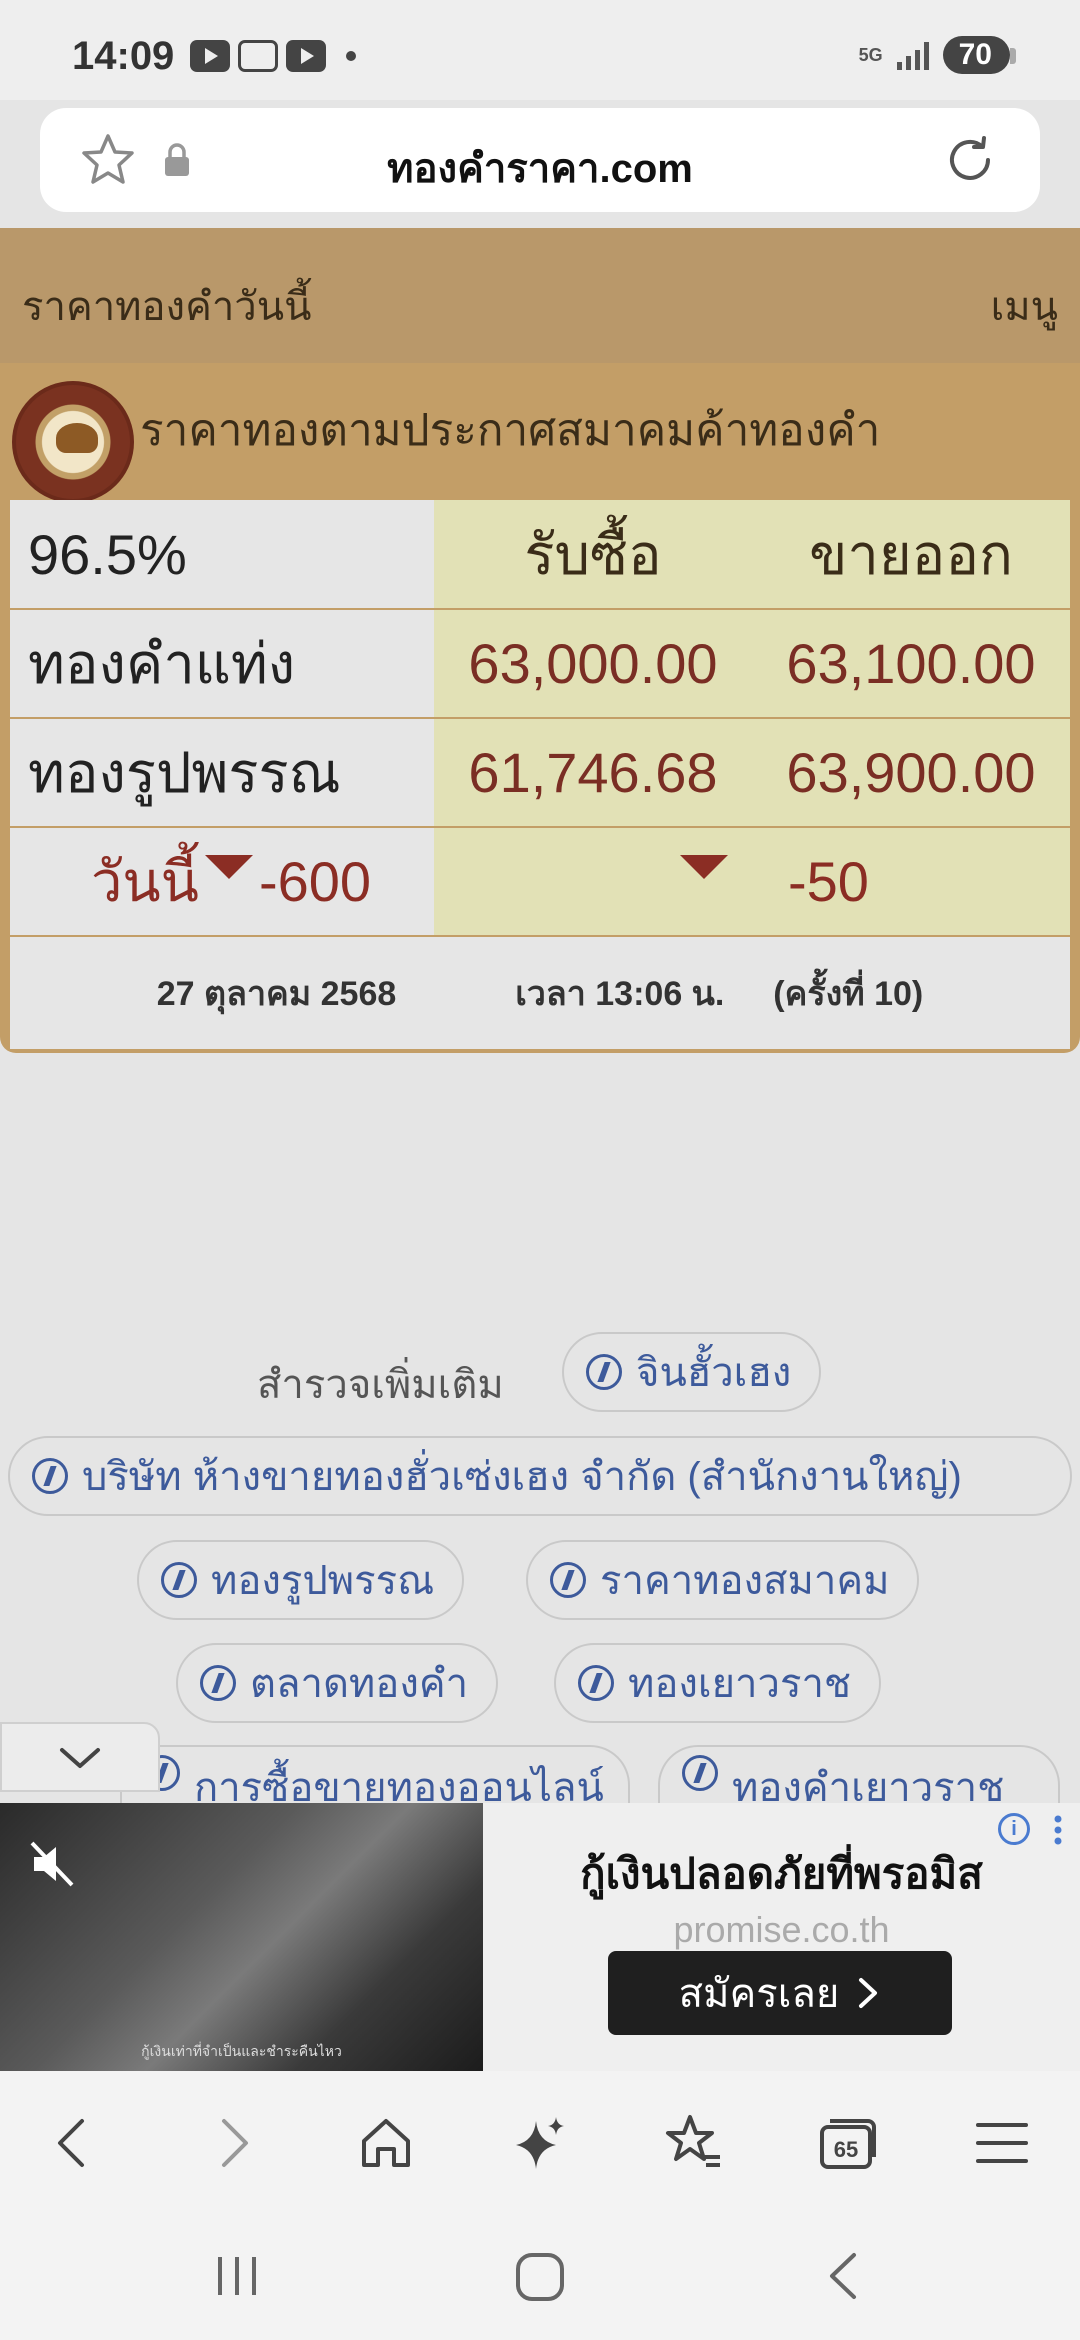  I want to click on collapse-ad-button, so click(80, 1757).